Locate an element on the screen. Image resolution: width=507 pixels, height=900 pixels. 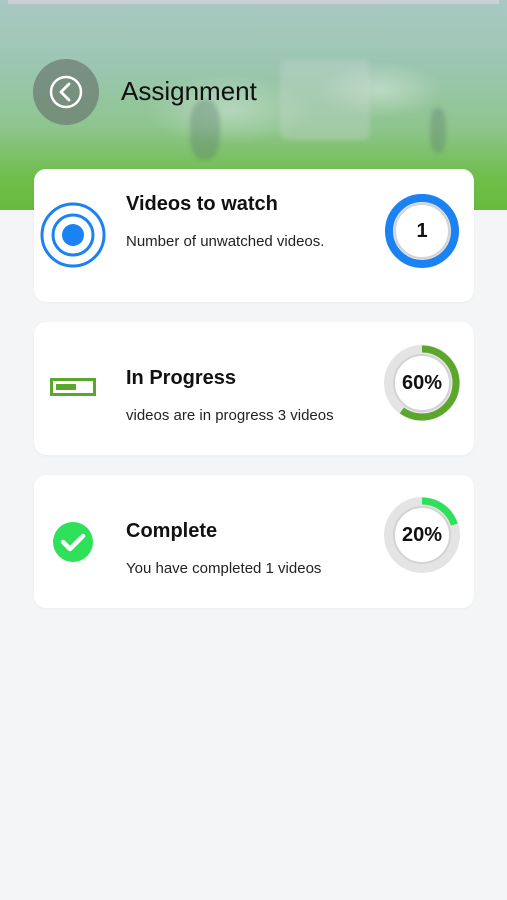
in-progress-ring: 60% is located at coordinates (422, 383).